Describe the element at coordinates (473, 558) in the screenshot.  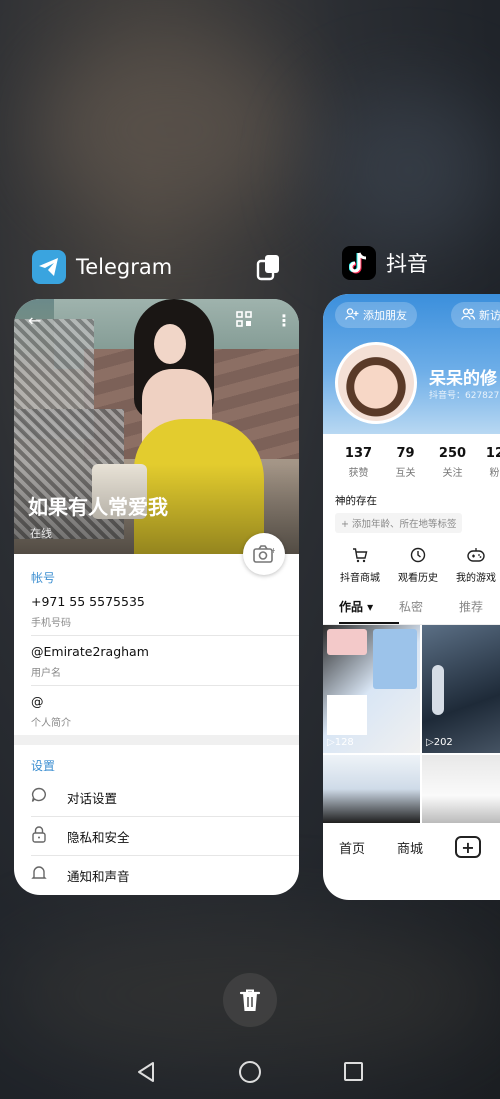
I see `gamepad-icon` at that location.